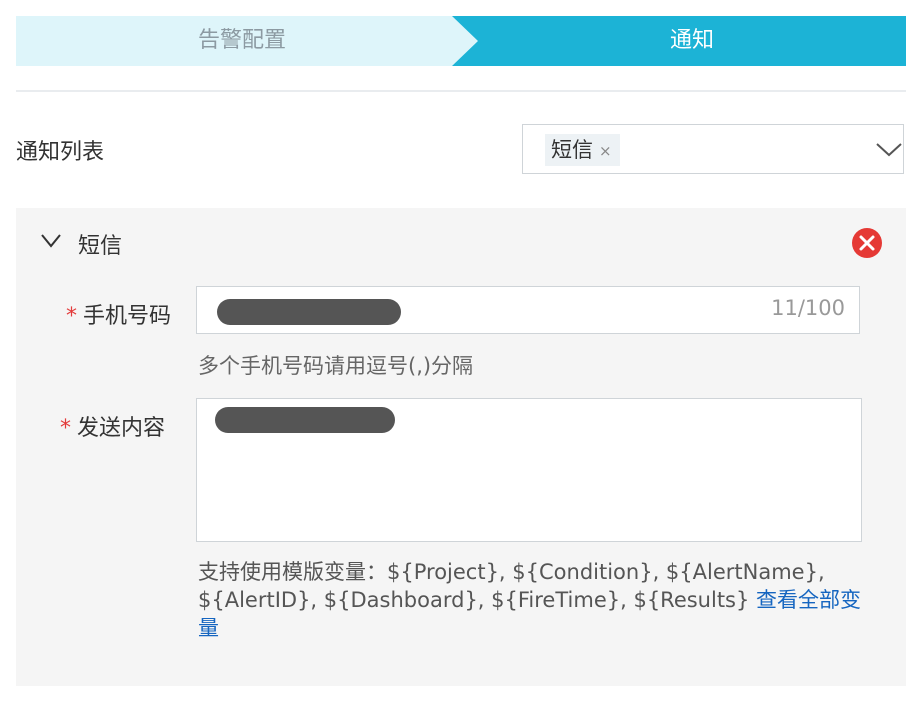 Image resolution: width=924 pixels, height=706 pixels. Describe the element at coordinates (529, 470) in the screenshot. I see `content-textarea` at that location.